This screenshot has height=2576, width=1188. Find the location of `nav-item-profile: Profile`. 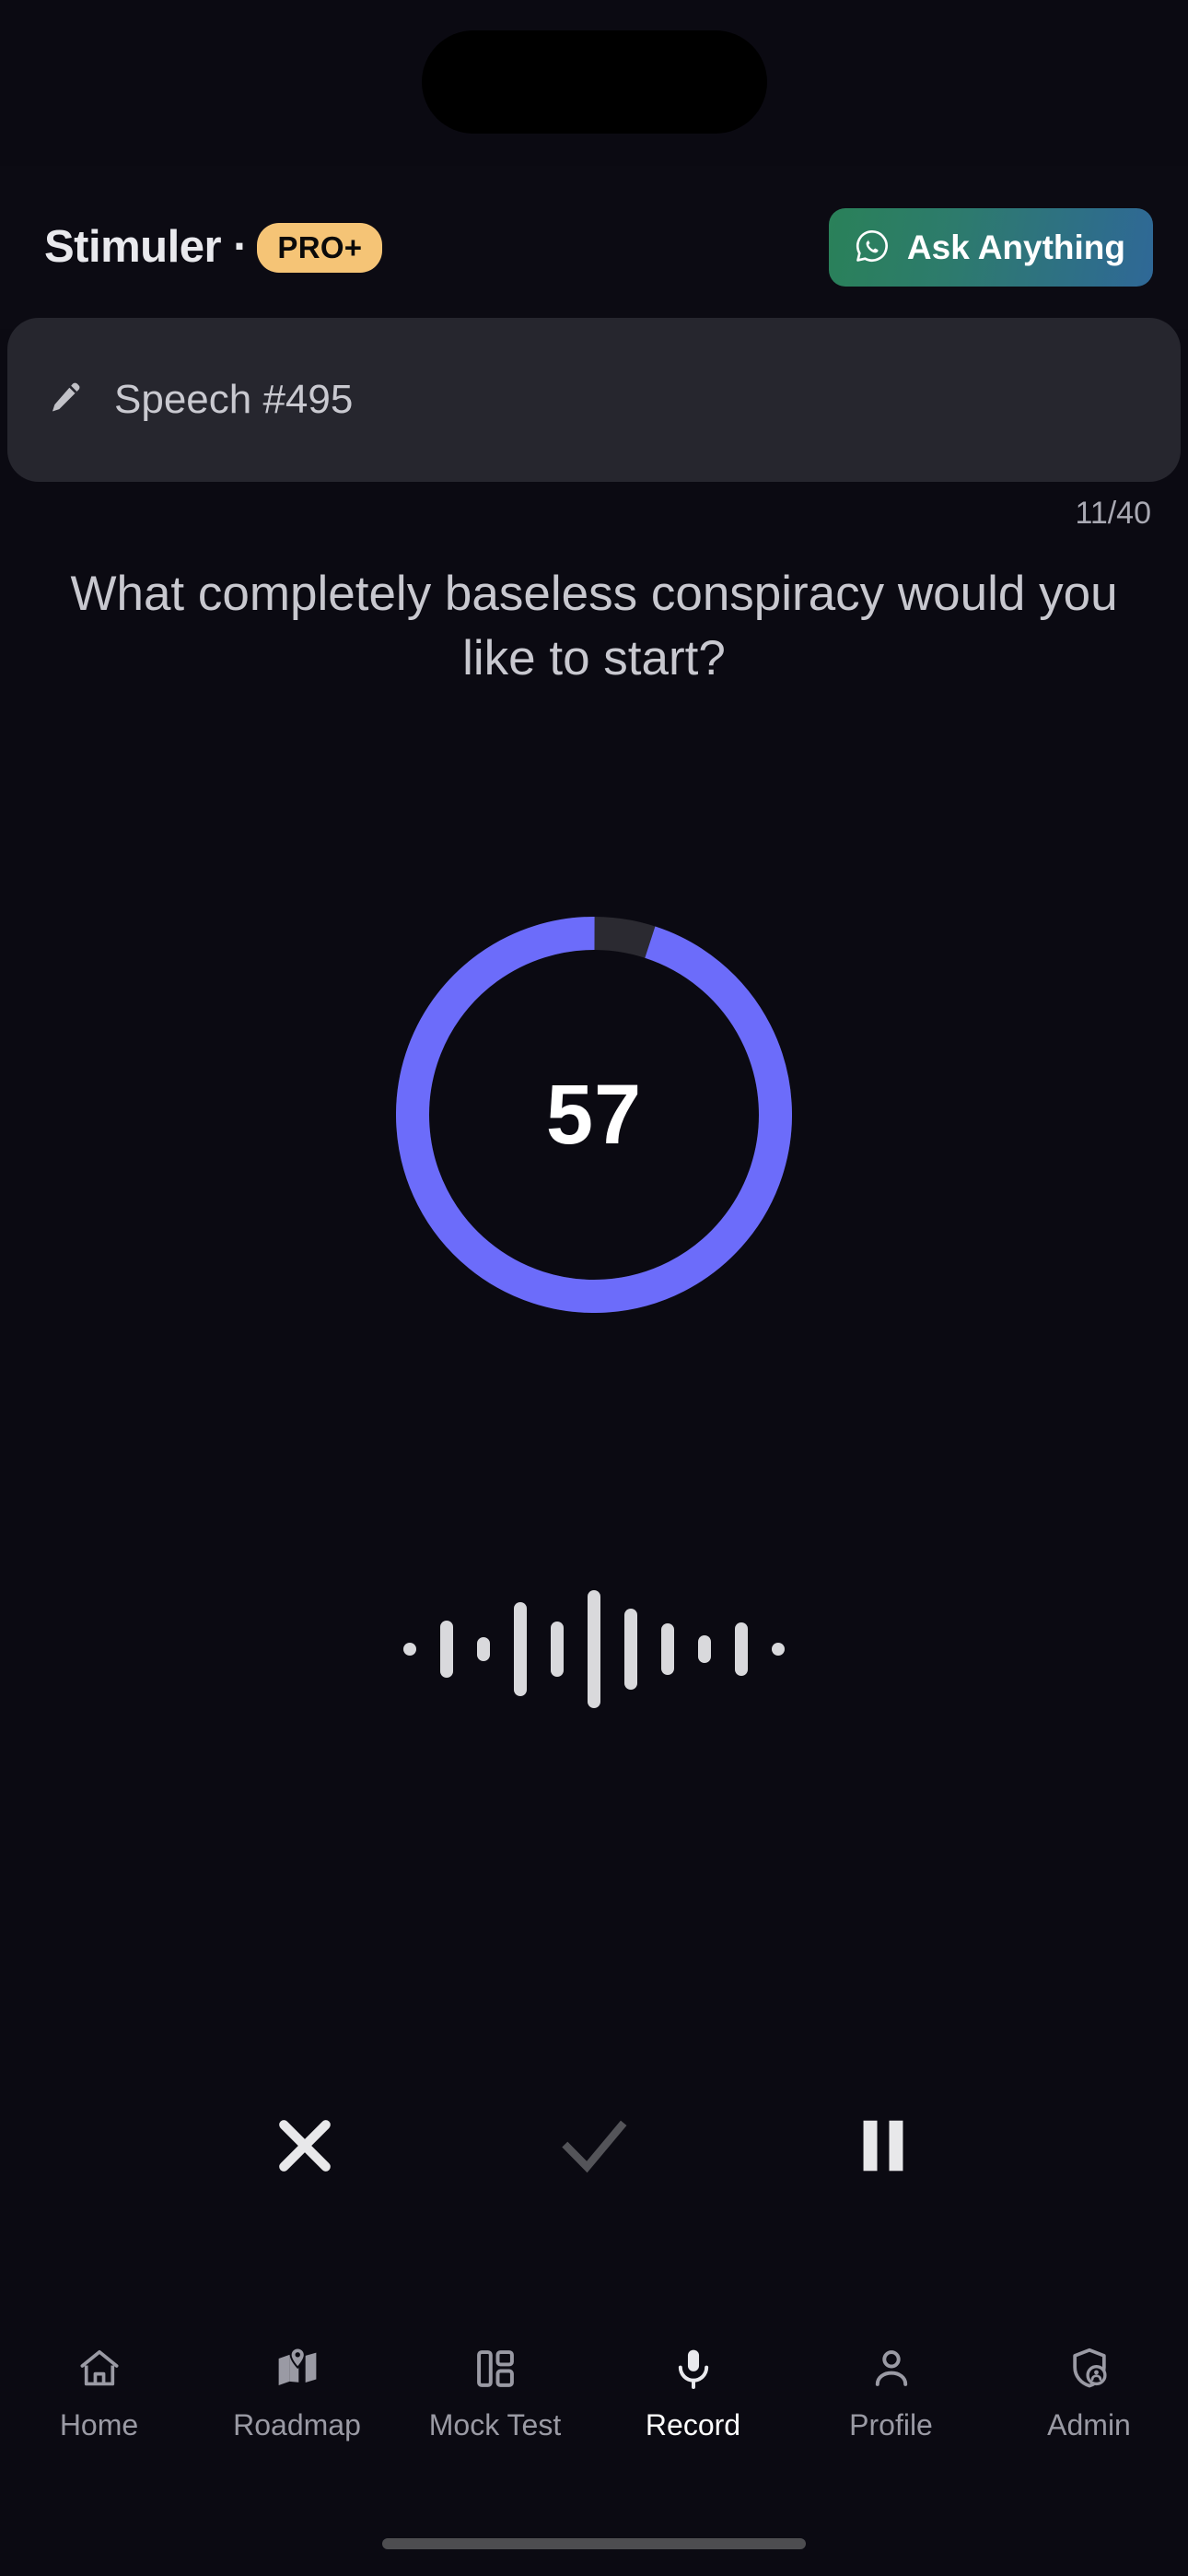

nav-item-profile: Profile is located at coordinates (891, 2391).